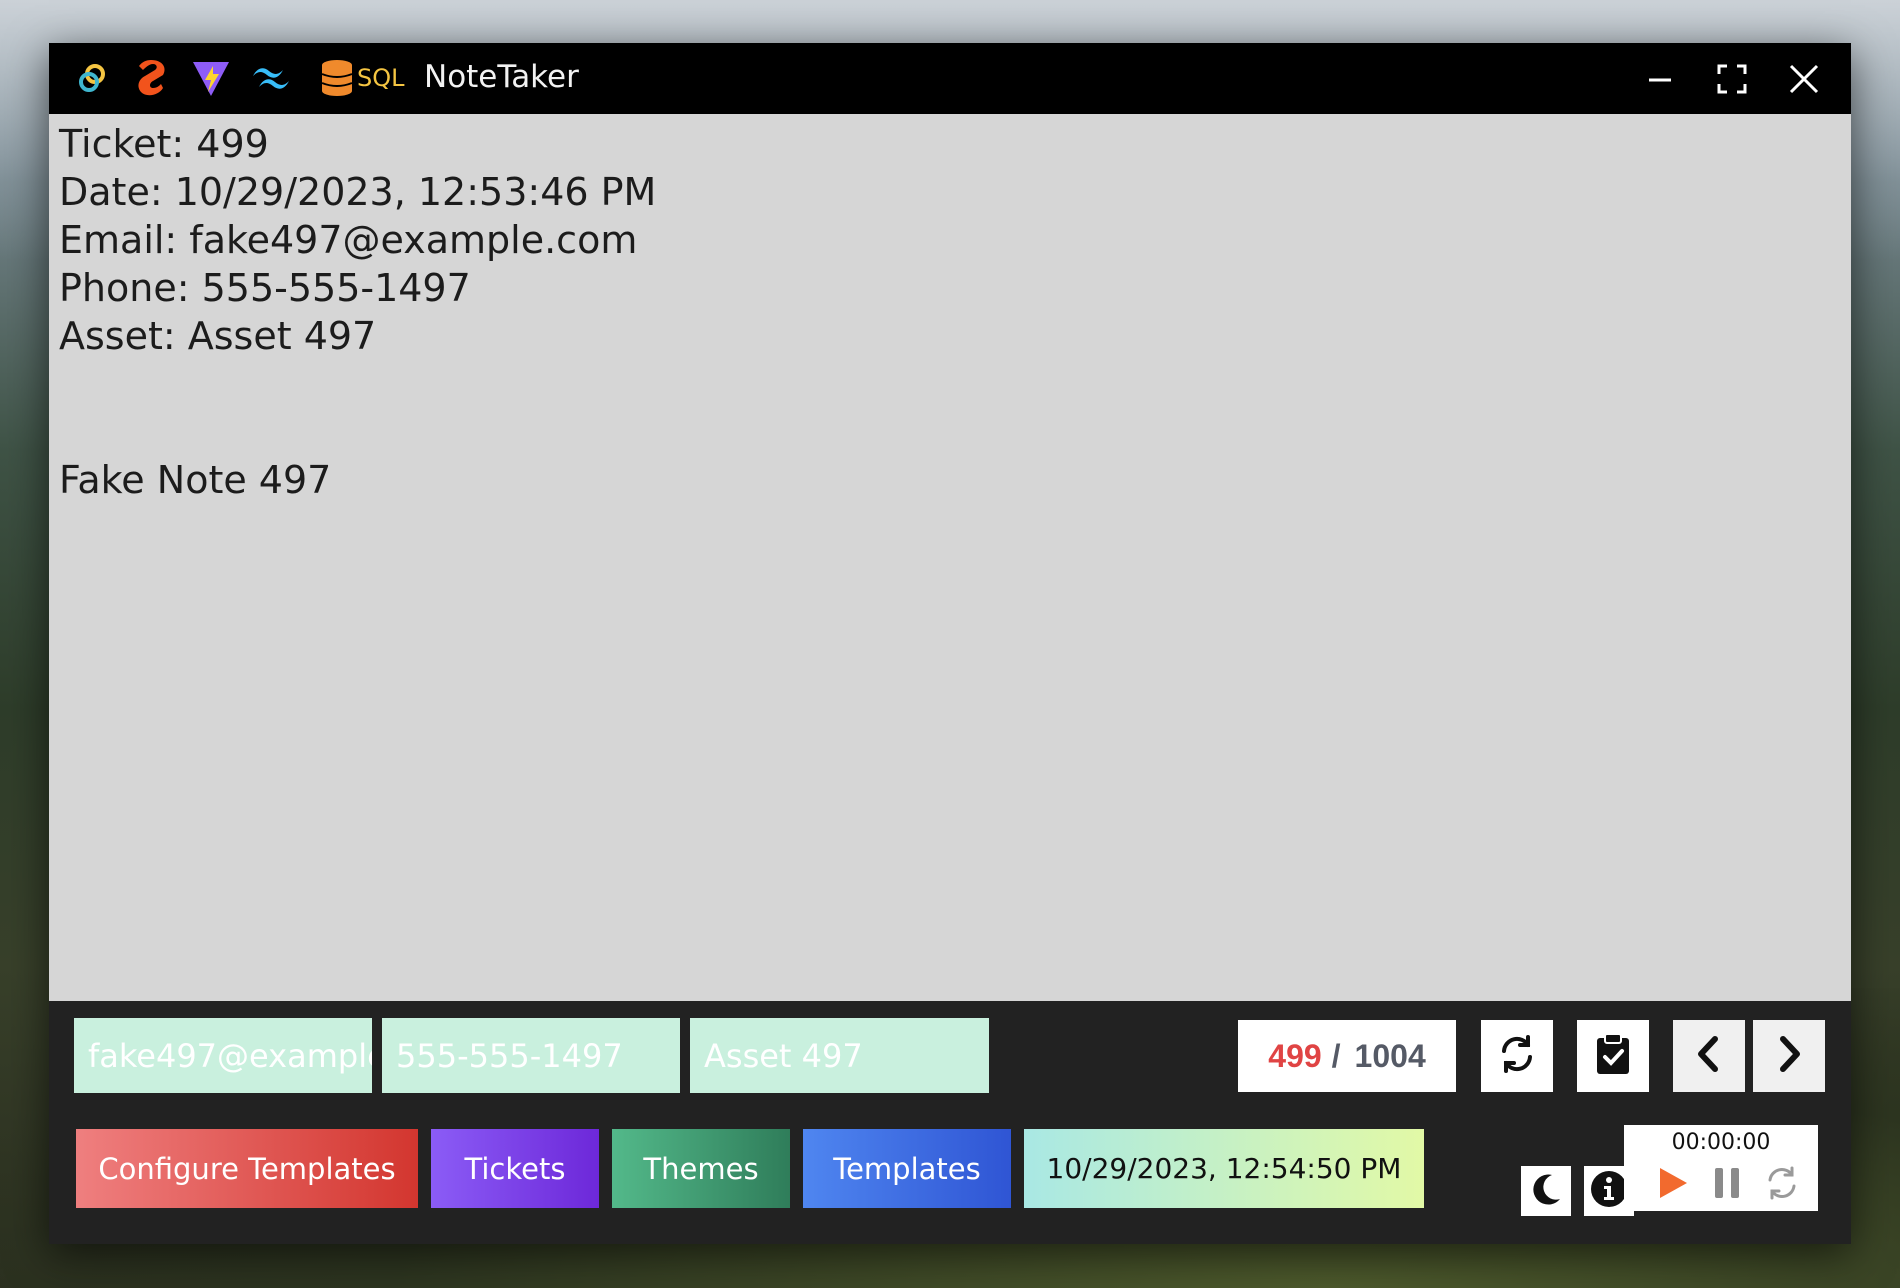 The height and width of the screenshot is (1288, 1900). I want to click on next-ticket-button, so click(1789, 1056).